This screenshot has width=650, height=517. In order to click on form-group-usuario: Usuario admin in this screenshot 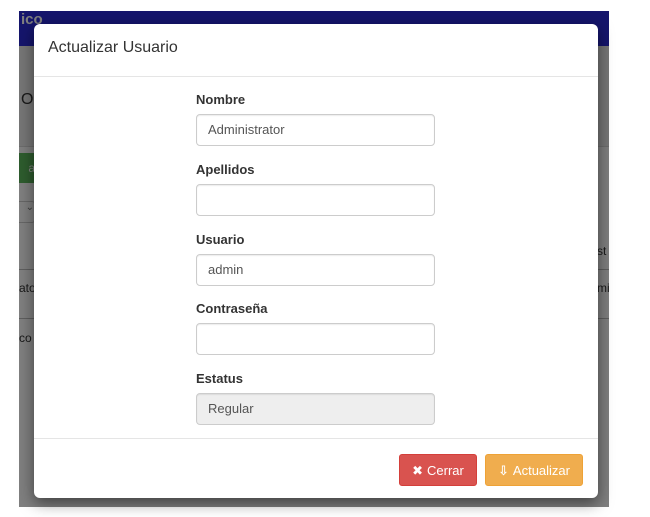, I will do `click(315, 259)`.